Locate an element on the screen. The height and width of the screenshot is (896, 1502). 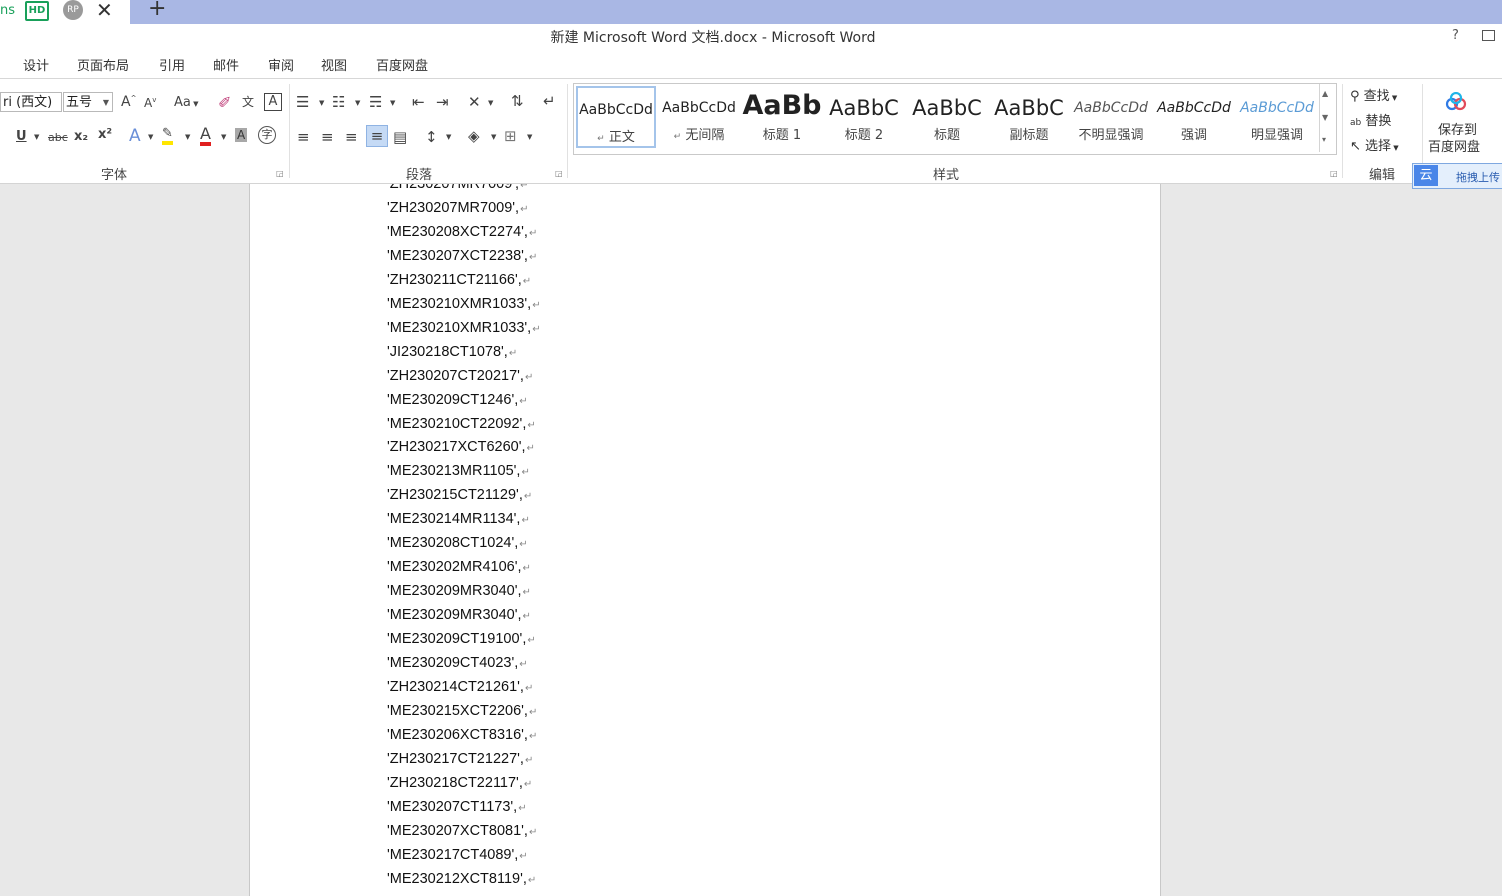
style-title: AaBbC 标题 is located at coordinates (947, 117).